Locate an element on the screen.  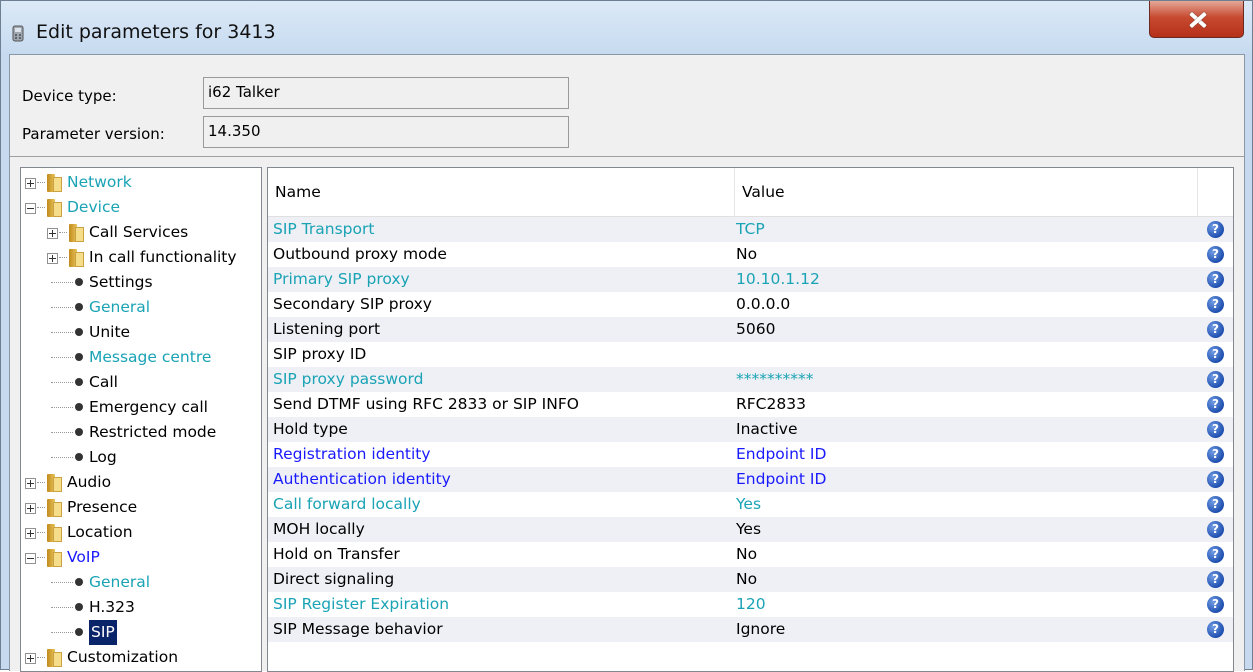
close-button is located at coordinates (1196, 19).